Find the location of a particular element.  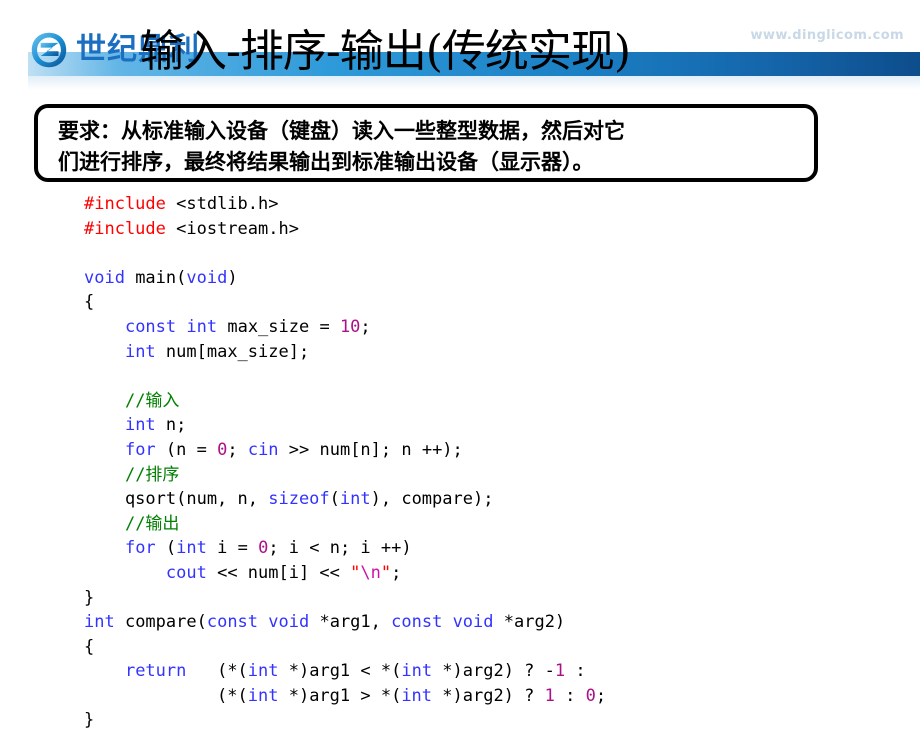

requirement-line-1: 要求：从标准输入设备（键盘）读入一些整型数据，然后对它 is located at coordinates (341, 131).